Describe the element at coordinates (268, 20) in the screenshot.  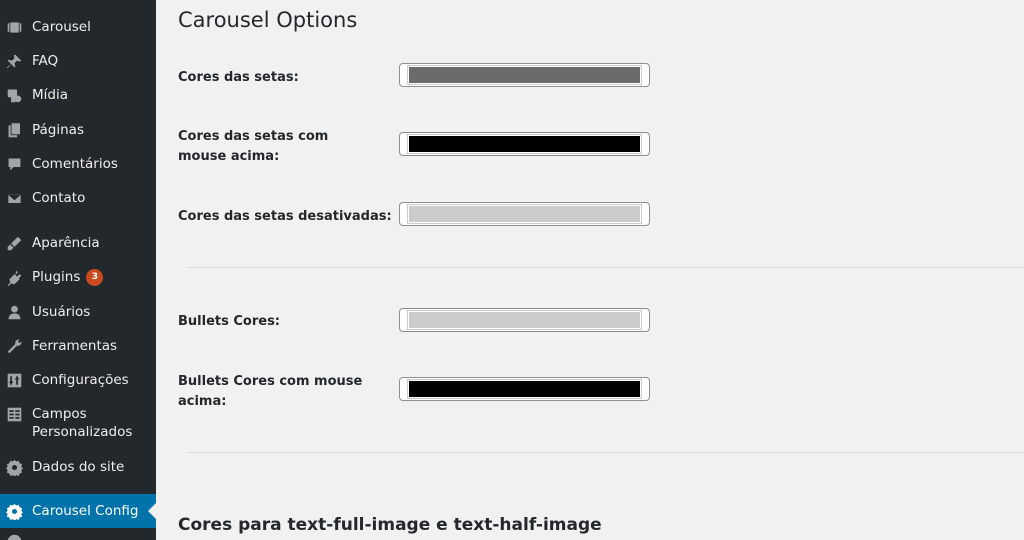
I see `page-title: Carousel Options` at that location.